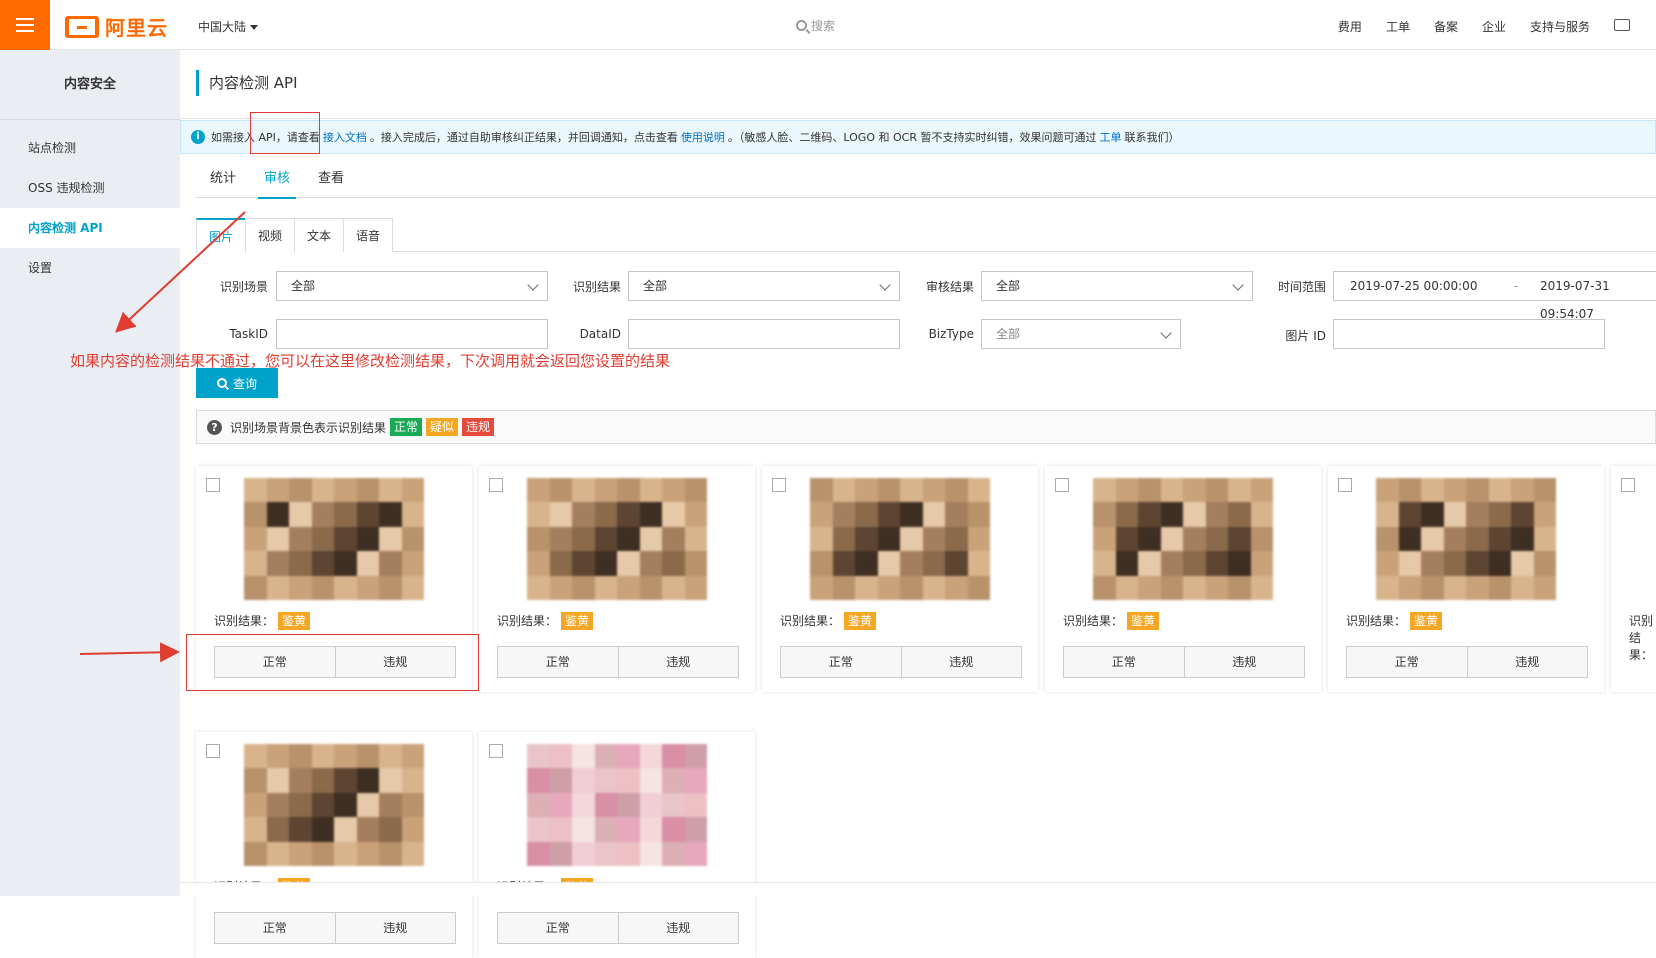 This screenshot has width=1656, height=958. What do you see at coordinates (918, 889) in the screenshot?
I see `bottom-bar` at bounding box center [918, 889].